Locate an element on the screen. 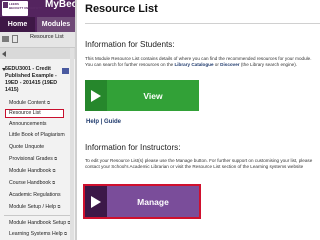 This screenshot has width=320, height=240. app-title: MyBeck is located at coordinates (64, 5).